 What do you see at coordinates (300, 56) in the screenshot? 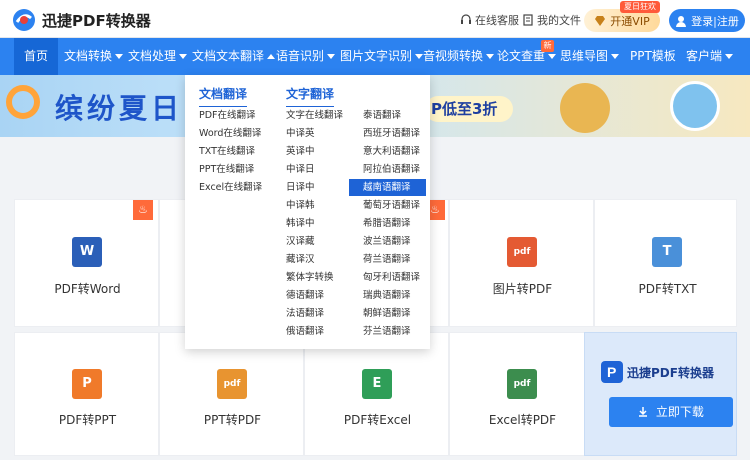
I see `nav-speech-label: 语音识别` at bounding box center [300, 56].